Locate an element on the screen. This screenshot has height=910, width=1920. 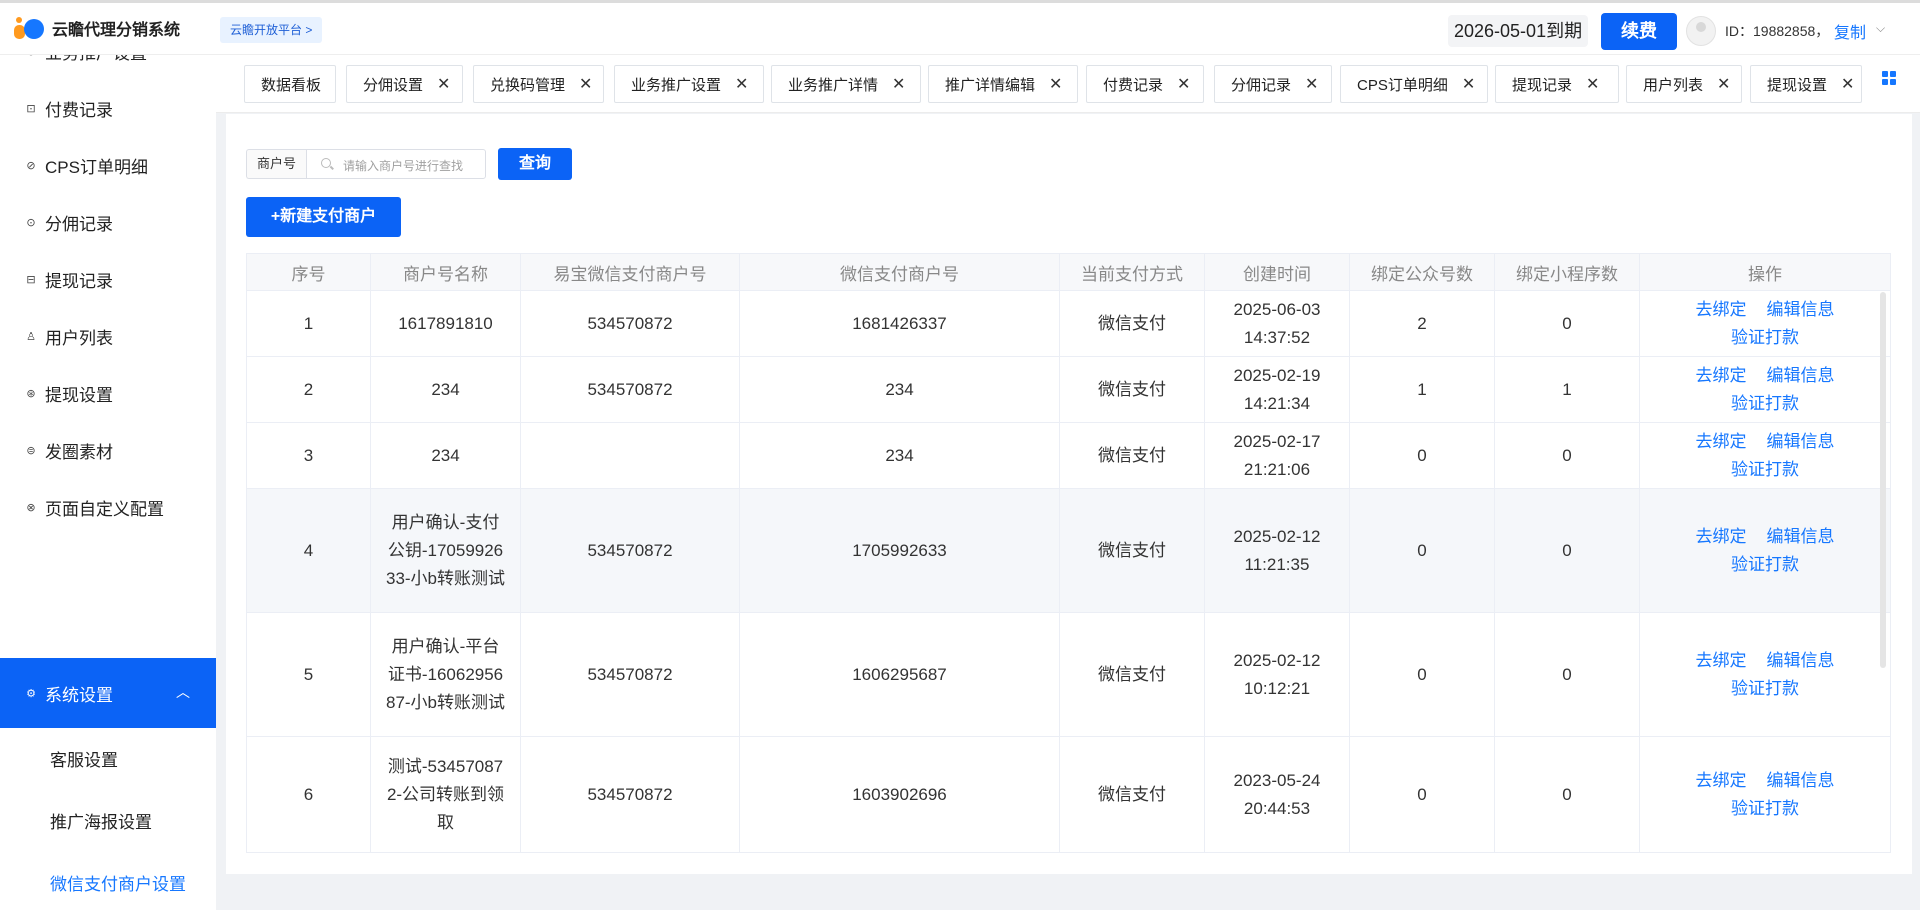
sidebar-item-withdraw-settings: ⊛ 提现设置 is located at coordinates (108, 393).